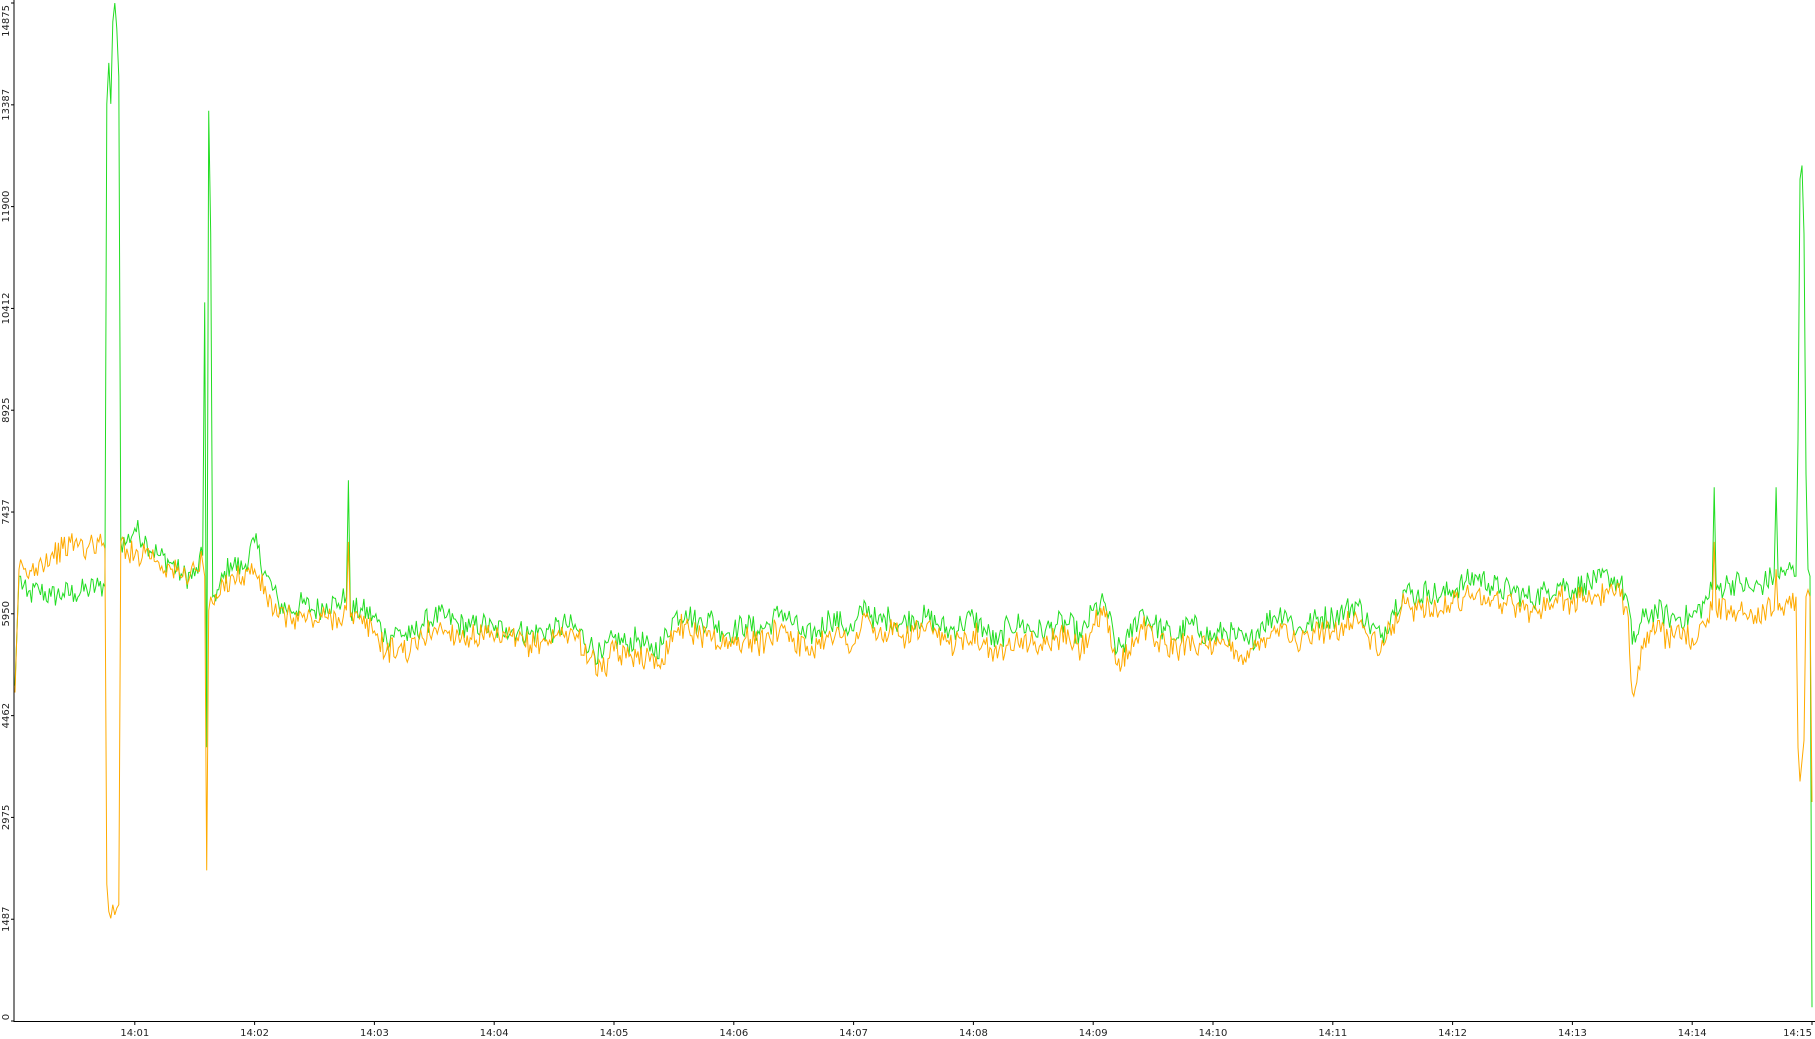  Describe the element at coordinates (1093, 1033) in the screenshot. I see `x-tick-label: 14:09` at that location.